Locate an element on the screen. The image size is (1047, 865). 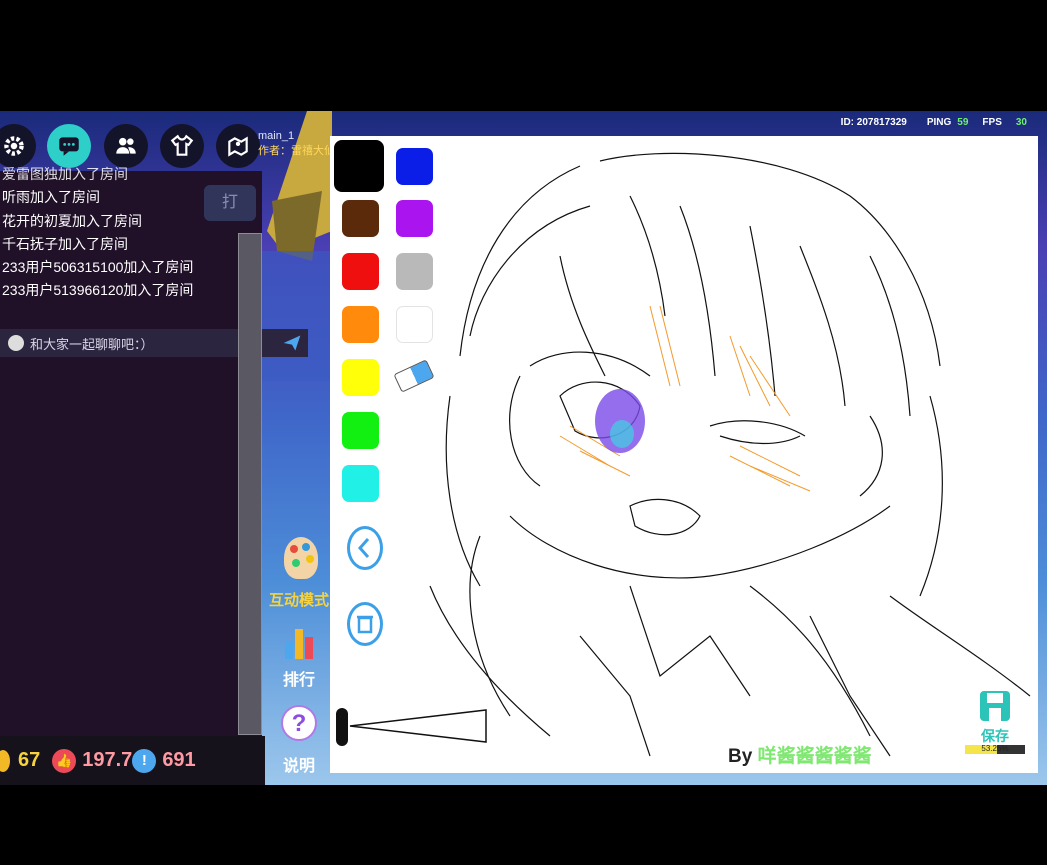
ranking-button: 排行 is located at coordinates (299, 657).